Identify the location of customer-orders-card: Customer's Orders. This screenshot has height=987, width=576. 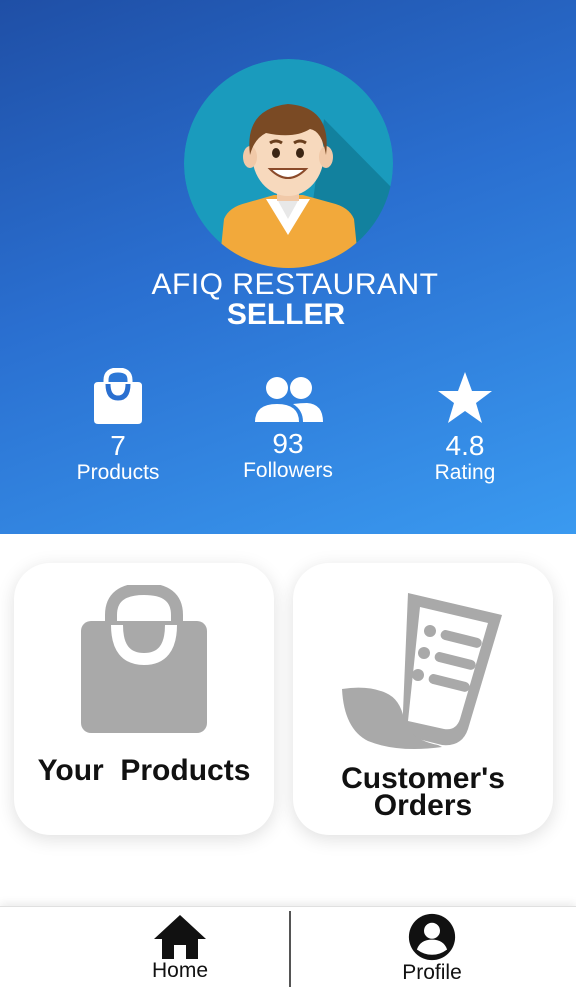
(423, 699).